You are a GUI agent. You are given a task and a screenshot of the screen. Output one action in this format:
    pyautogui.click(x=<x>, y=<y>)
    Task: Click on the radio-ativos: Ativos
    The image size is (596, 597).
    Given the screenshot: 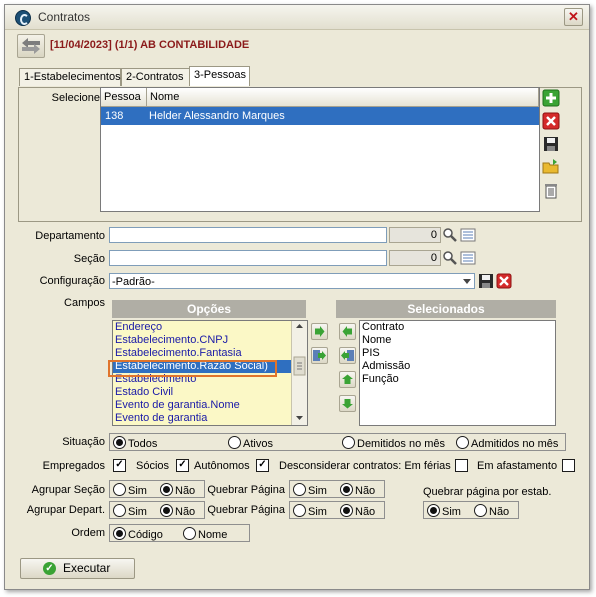 What is the action you would take?
    pyautogui.click(x=250, y=443)
    